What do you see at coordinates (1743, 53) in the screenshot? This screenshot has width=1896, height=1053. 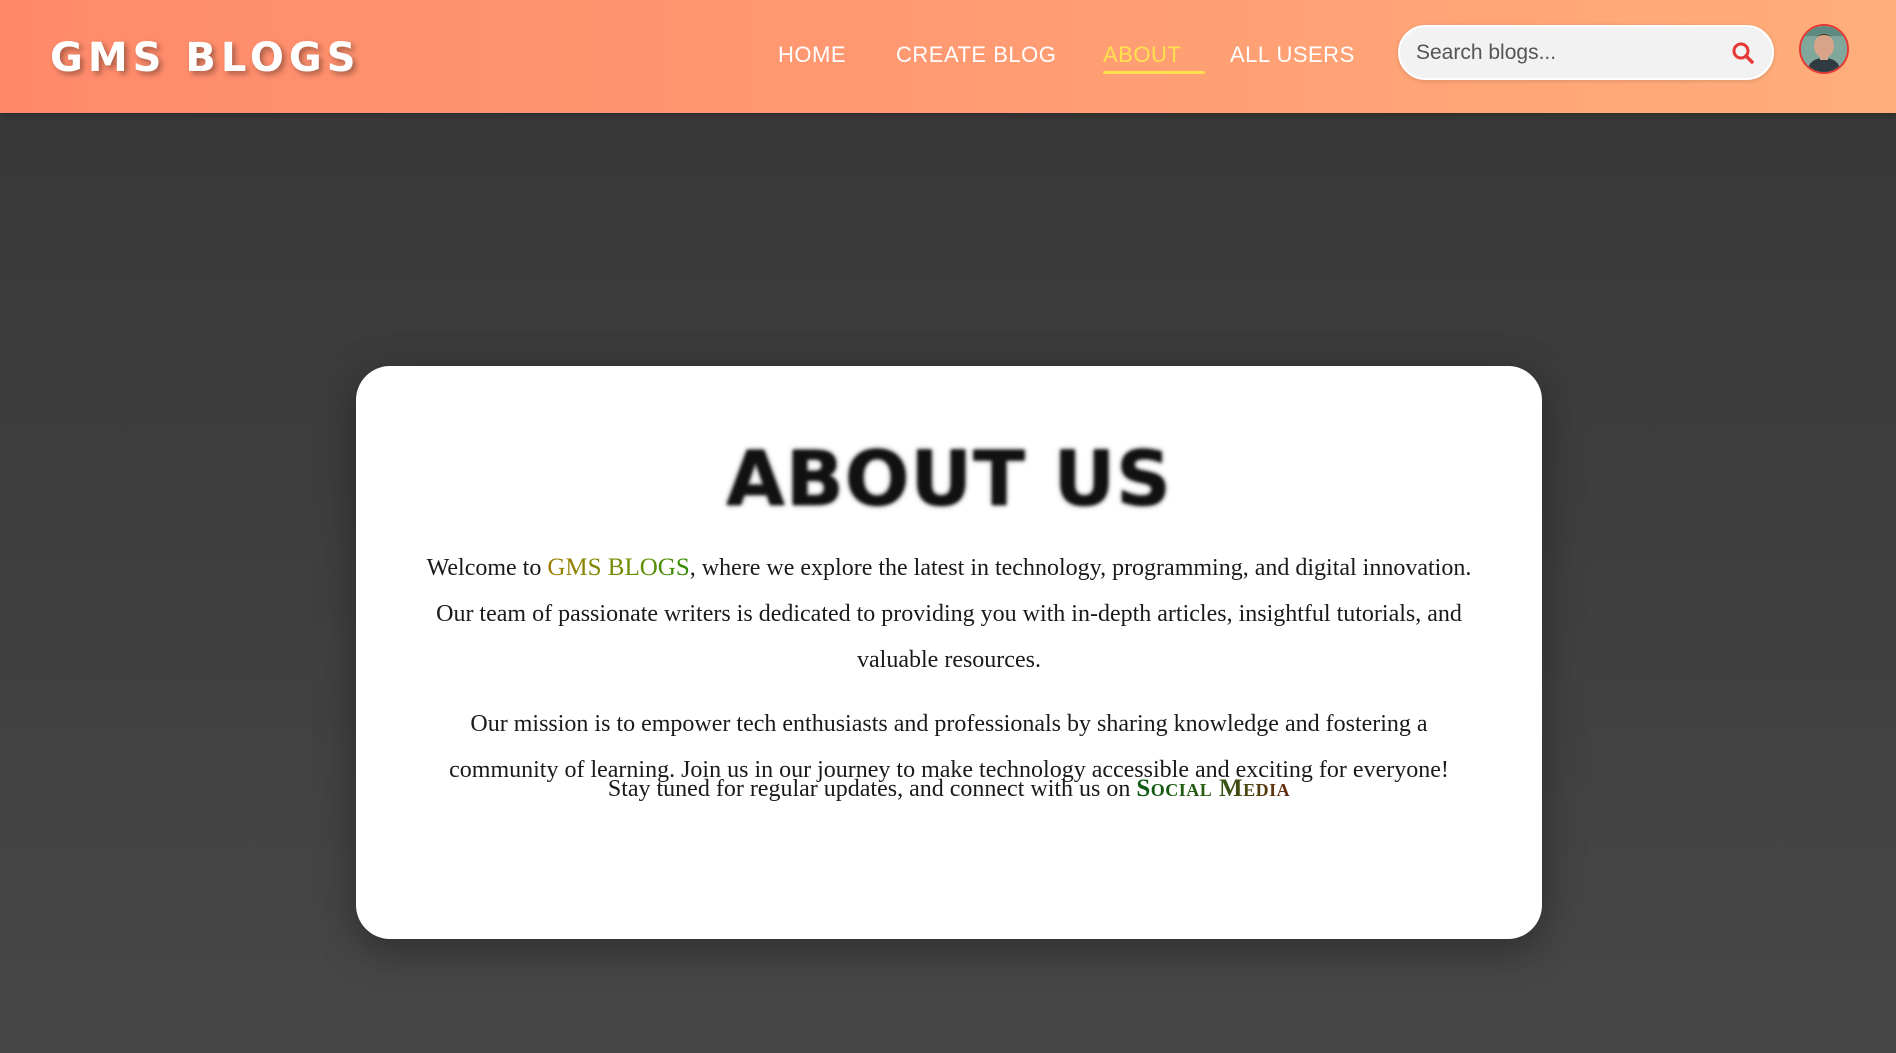 I see `search-icon` at bounding box center [1743, 53].